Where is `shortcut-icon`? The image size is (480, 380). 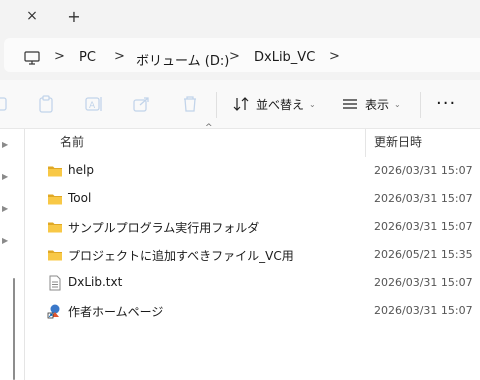 shortcut-icon is located at coordinates (53, 311).